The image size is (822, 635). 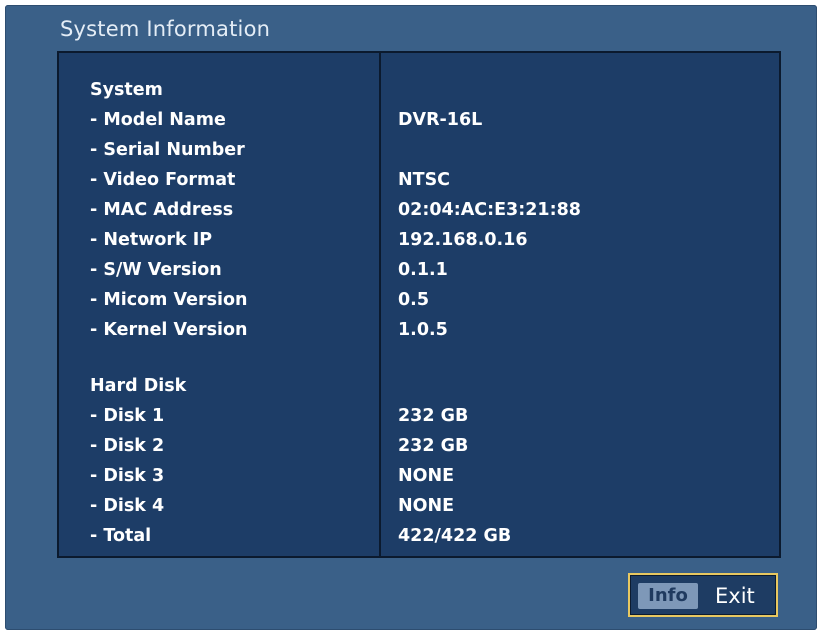 I want to click on window-title: System Information, so click(x=165, y=29).